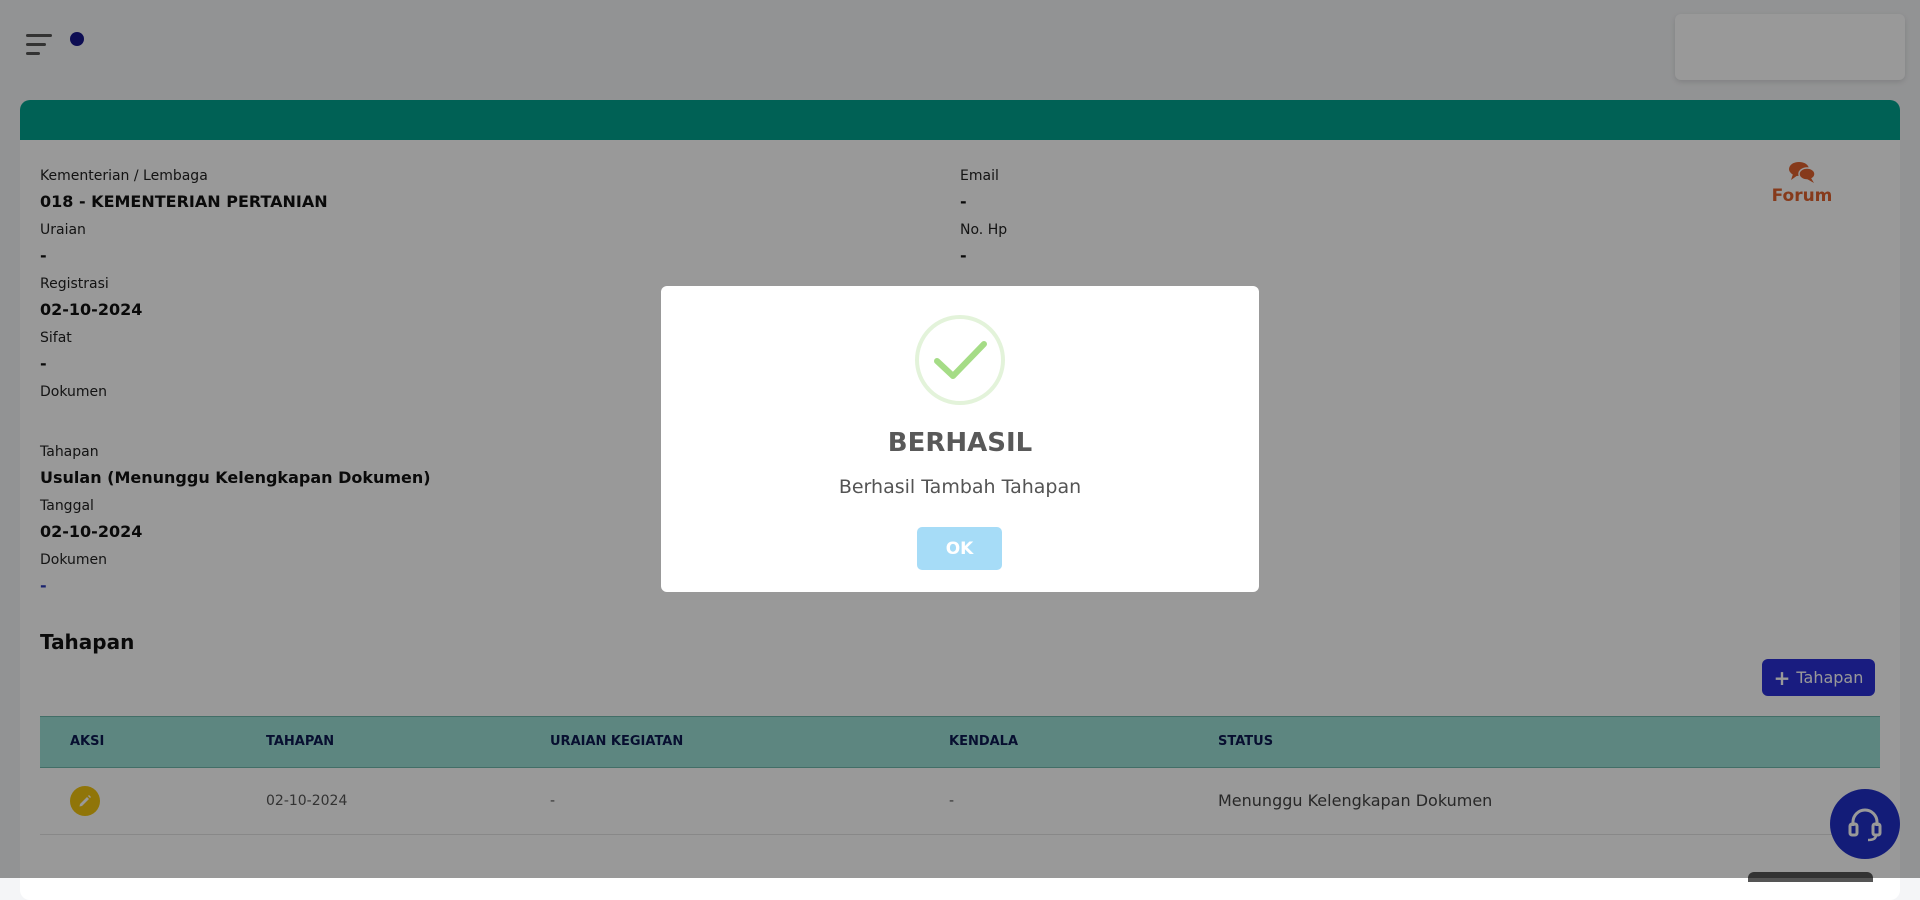  I want to click on dialog-title: BERHASIL, so click(960, 443).